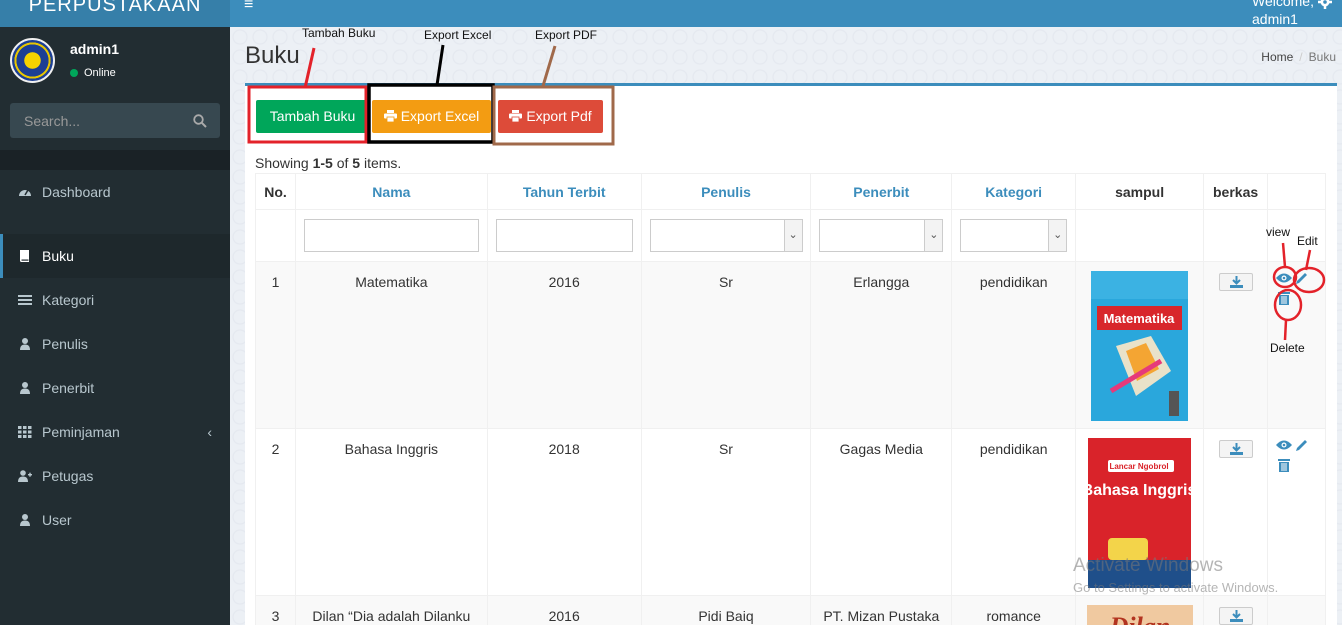 The width and height of the screenshot is (1342, 625). I want to click on annotation-line-delete, so click(1285, 330).